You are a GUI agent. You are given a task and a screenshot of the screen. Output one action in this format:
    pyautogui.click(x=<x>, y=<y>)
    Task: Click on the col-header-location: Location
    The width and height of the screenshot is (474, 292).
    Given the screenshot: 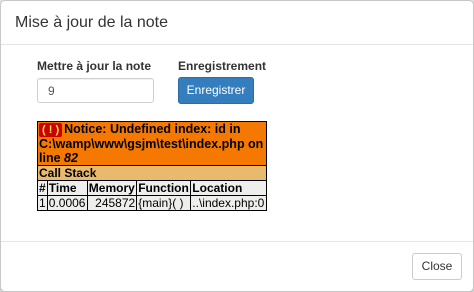 What is the action you would take?
    pyautogui.click(x=228, y=188)
    